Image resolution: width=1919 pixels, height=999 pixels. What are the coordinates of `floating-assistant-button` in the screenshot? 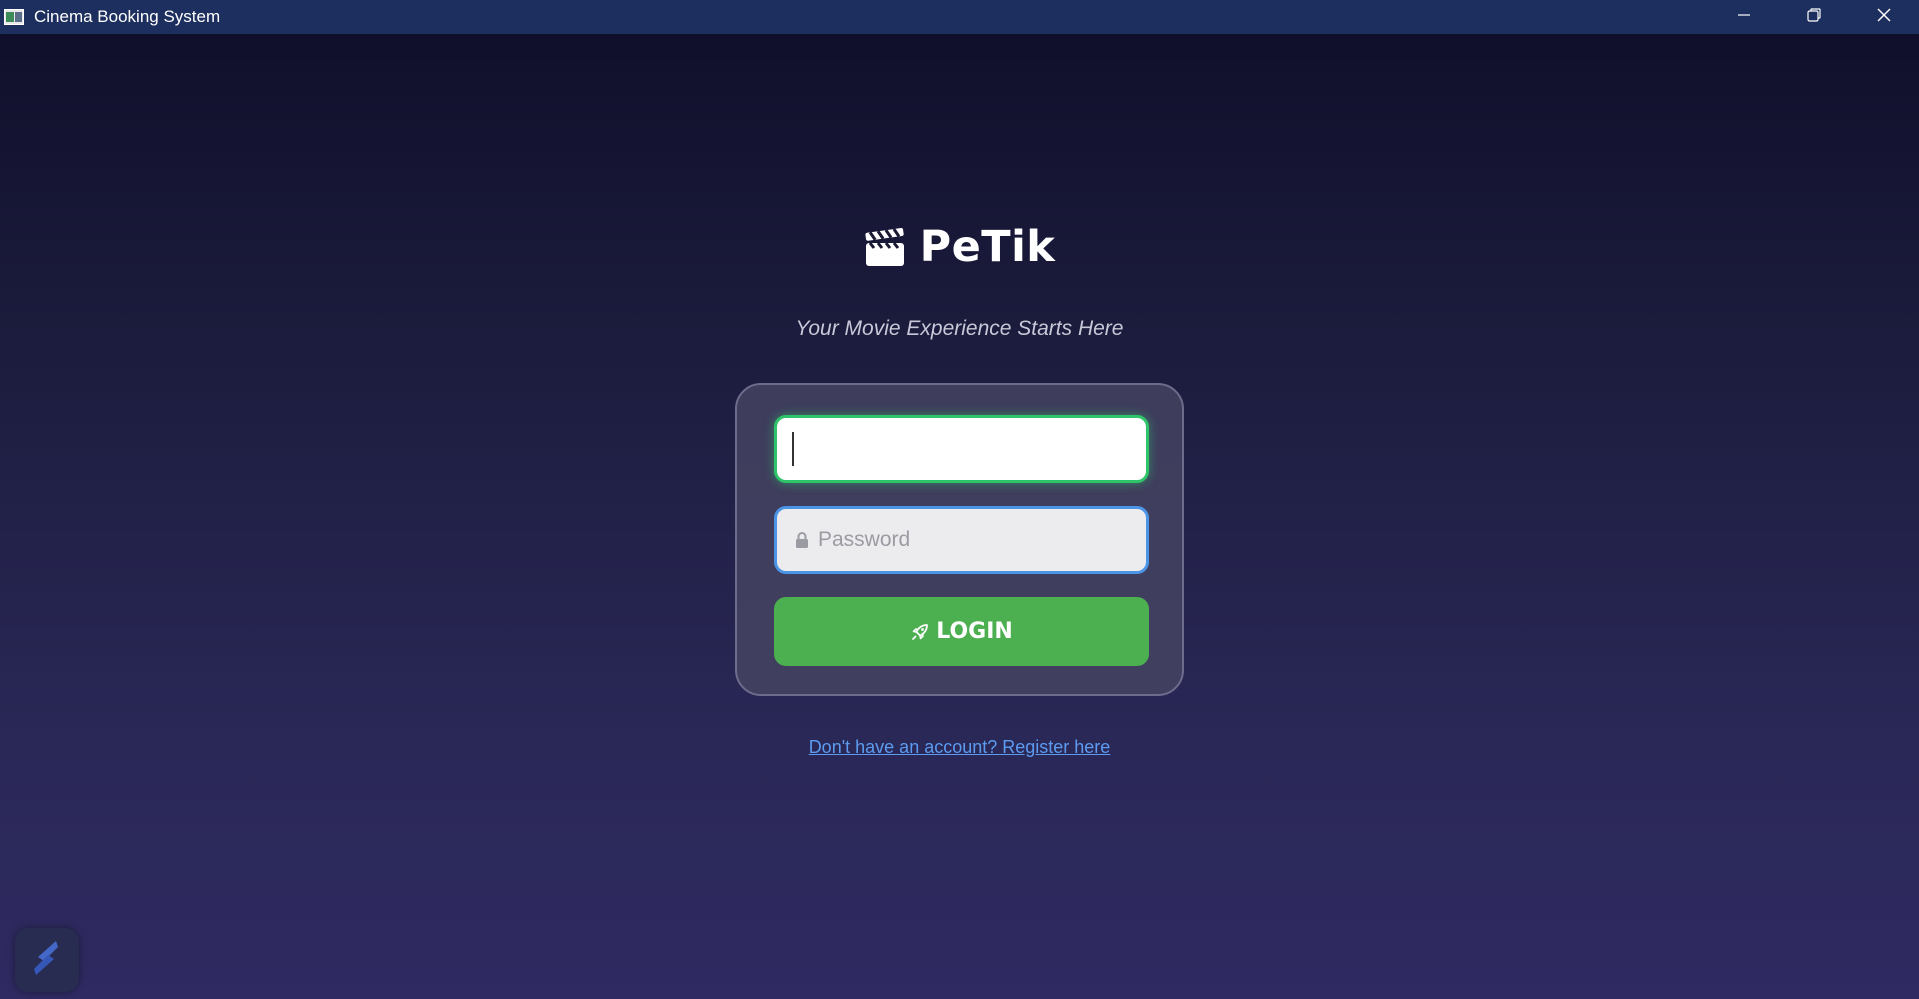 It's located at (47, 960).